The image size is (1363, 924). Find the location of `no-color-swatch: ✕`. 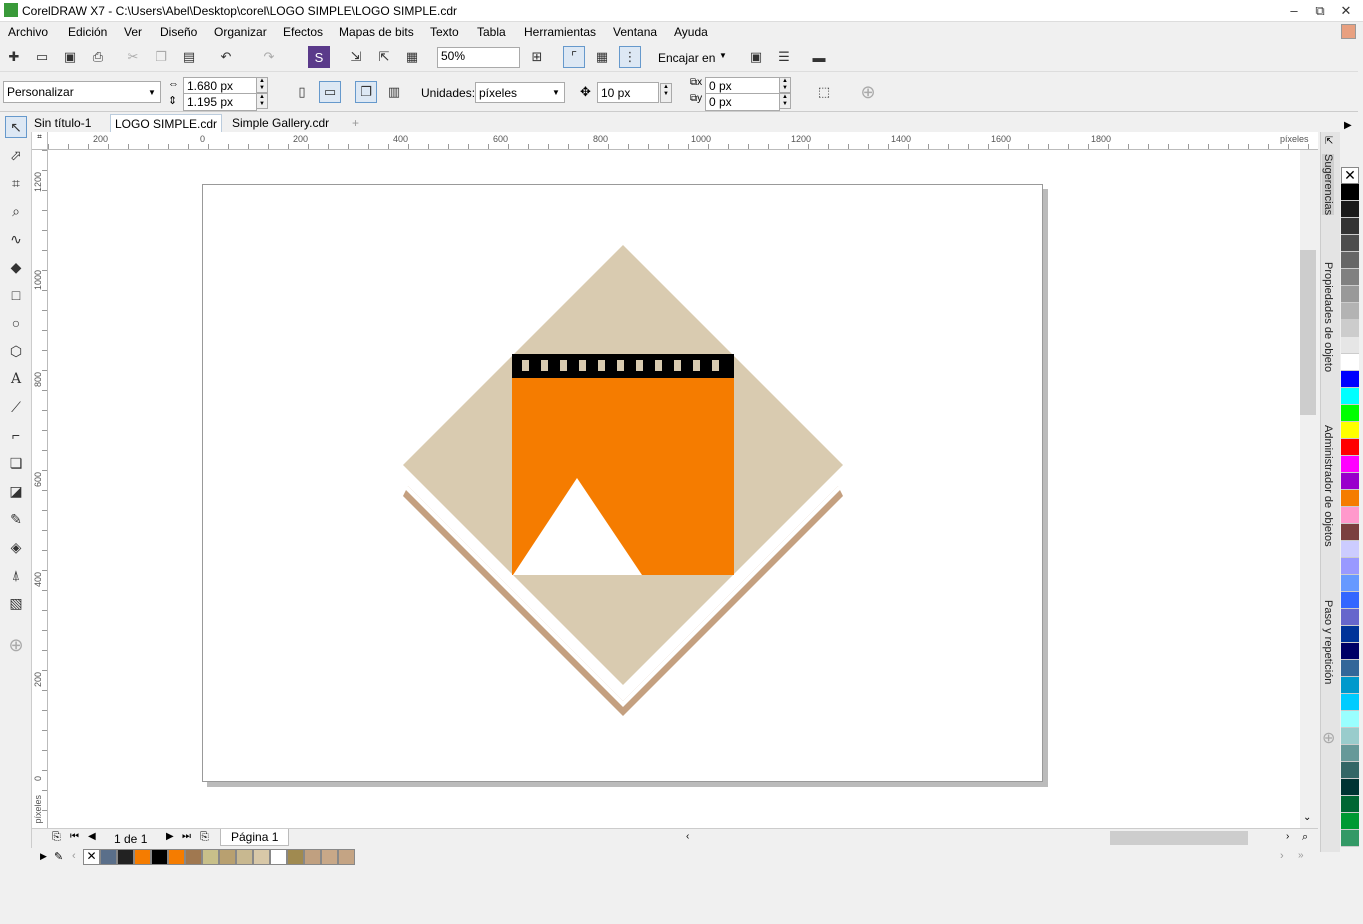

no-color-swatch: ✕ is located at coordinates (1350, 175).